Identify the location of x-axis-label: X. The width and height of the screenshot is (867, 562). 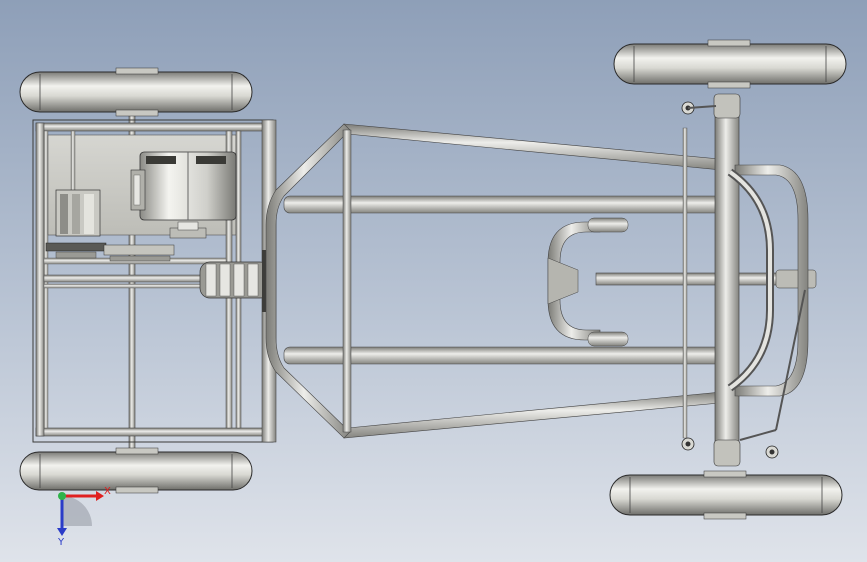
(107, 491).